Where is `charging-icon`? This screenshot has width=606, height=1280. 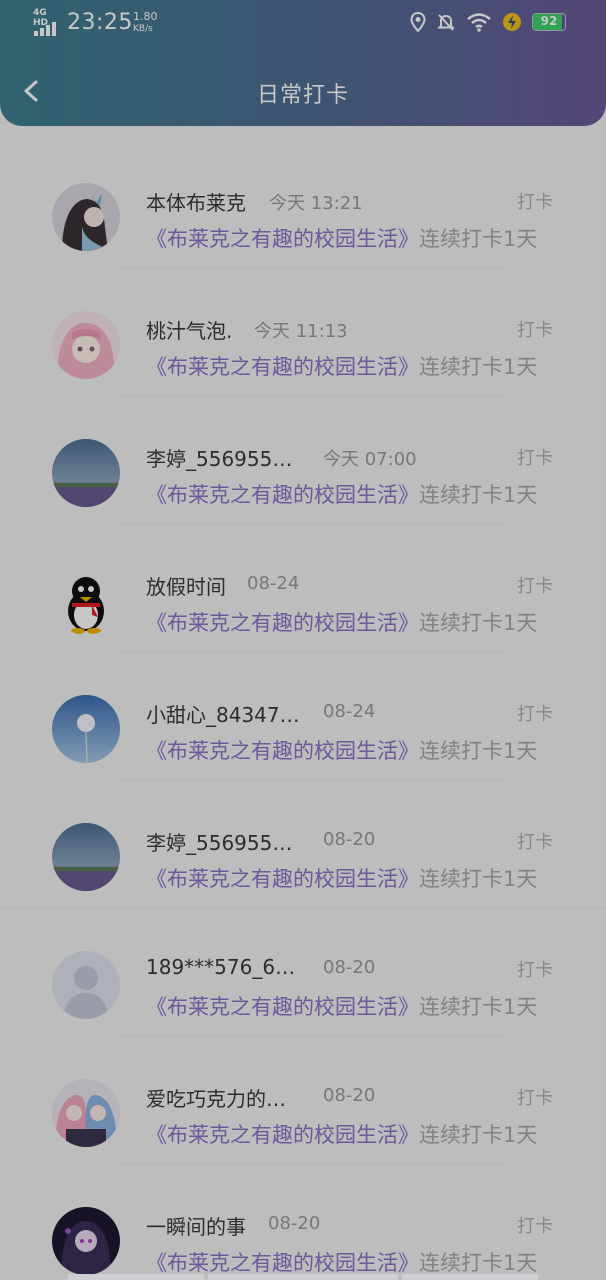
charging-icon is located at coordinates (512, 22).